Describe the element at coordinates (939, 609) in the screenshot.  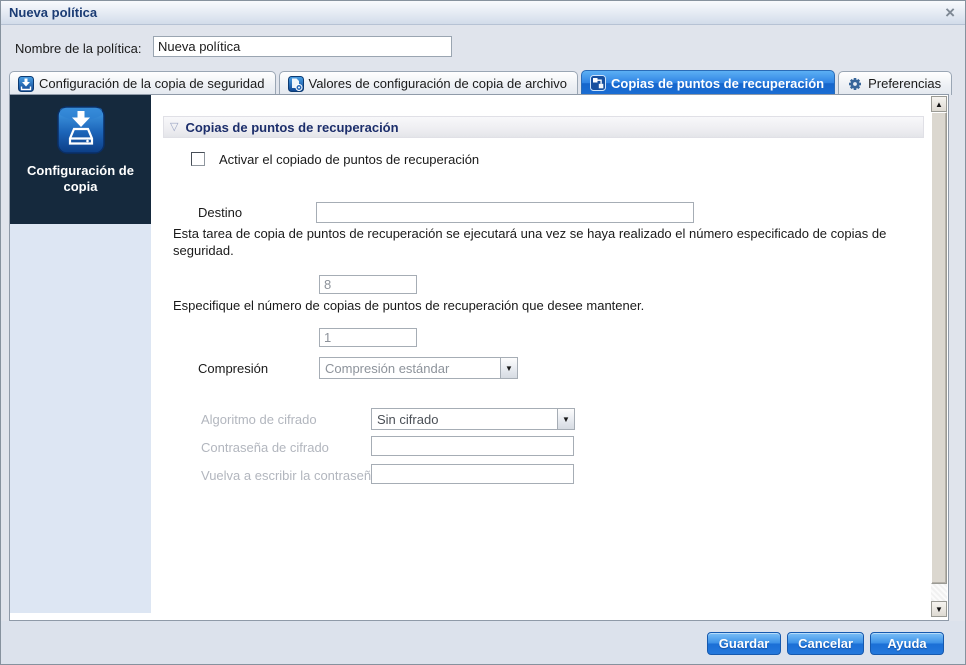
I see `scroll-down-icon: ▼` at that location.